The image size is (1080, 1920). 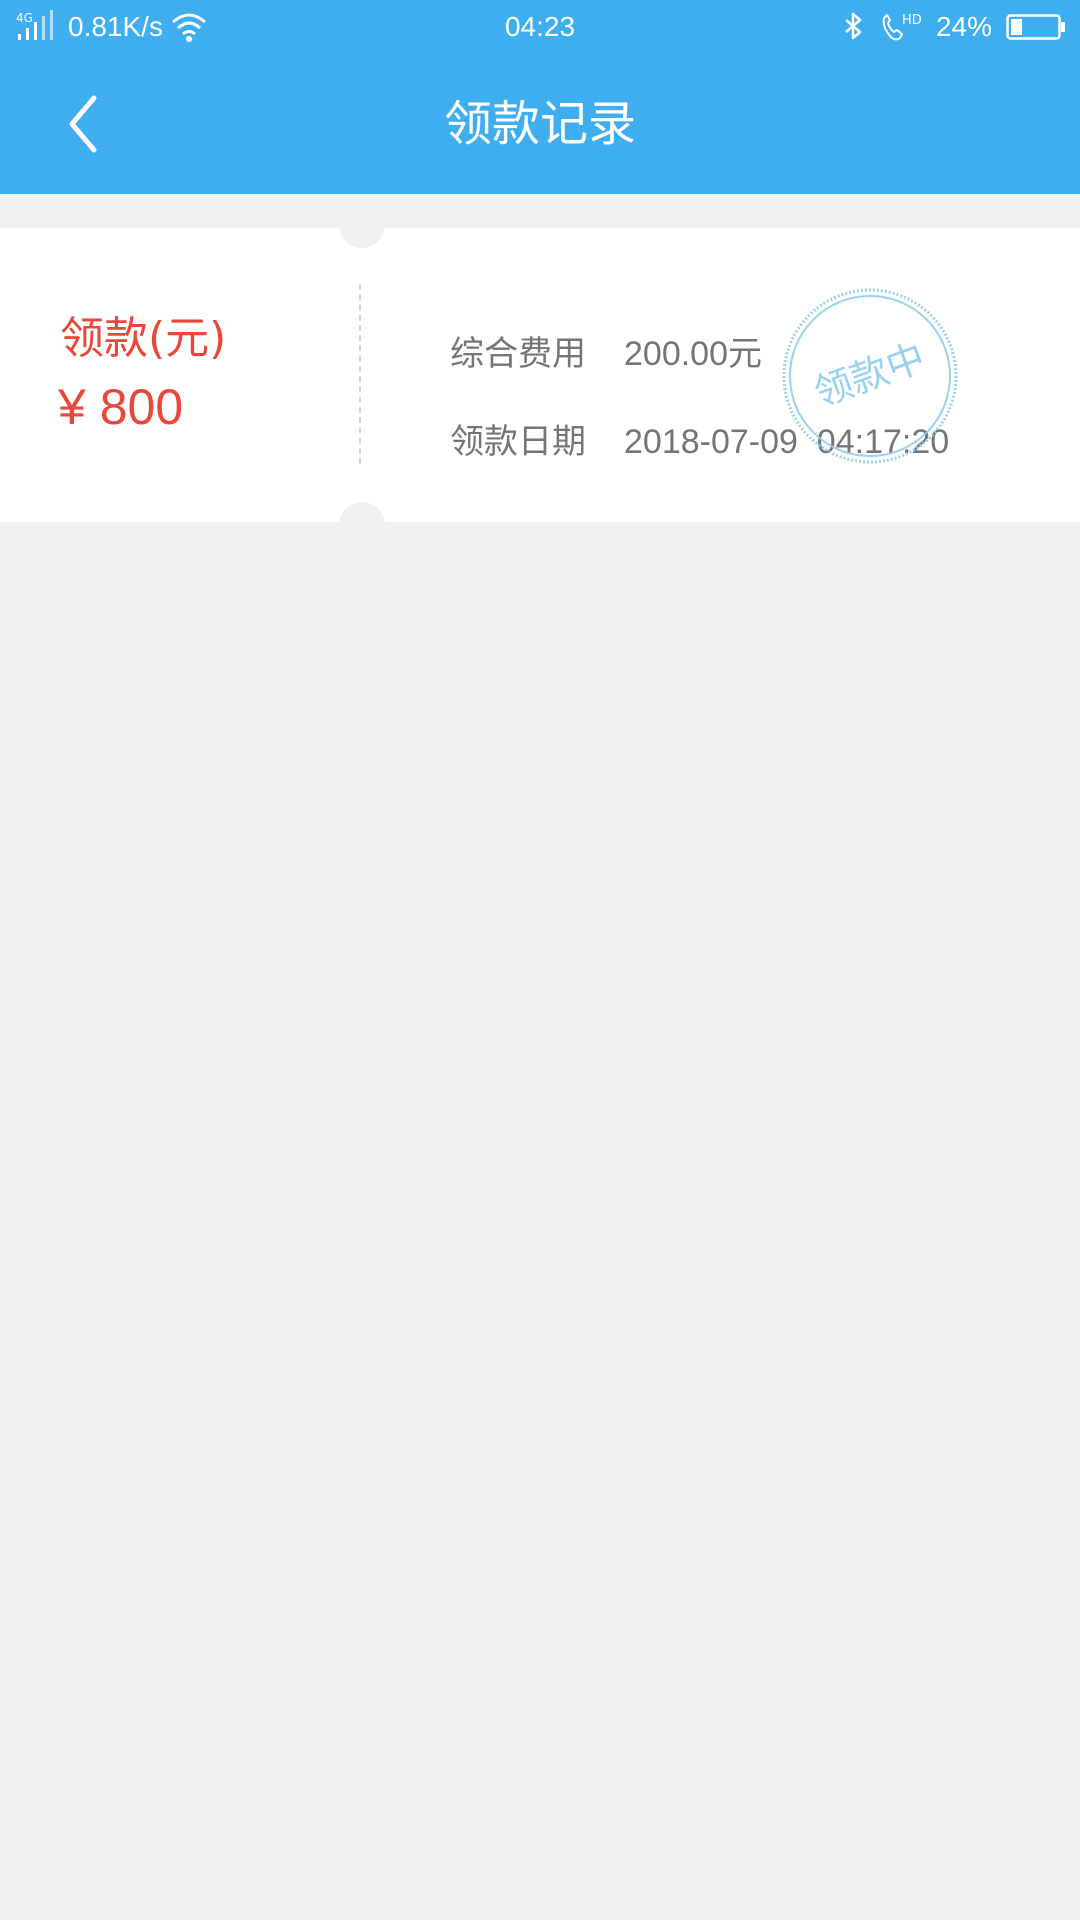 I want to click on bluetooth-icon, so click(x=853, y=26).